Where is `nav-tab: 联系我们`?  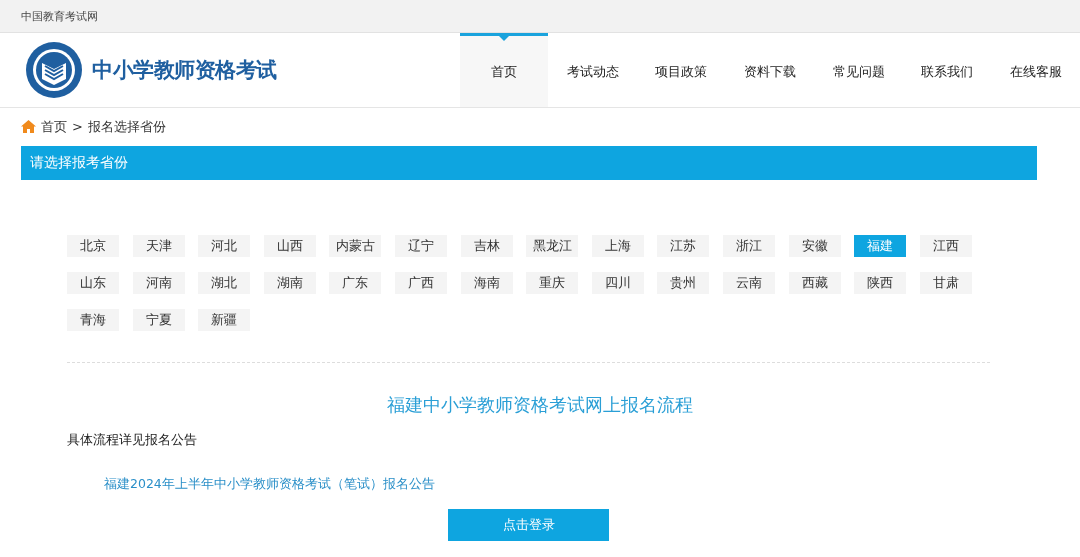
nav-tab: 联系我们 is located at coordinates (947, 70).